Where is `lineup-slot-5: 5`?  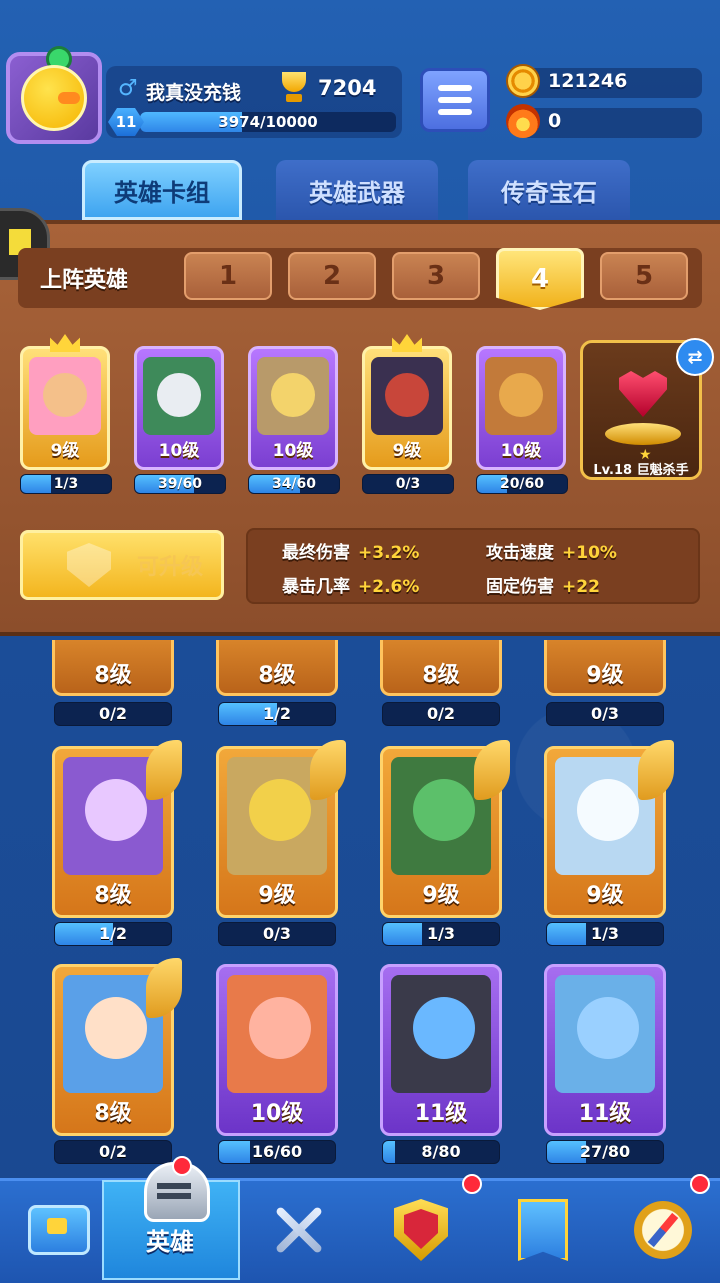 lineup-slot-5: 5 is located at coordinates (644, 276).